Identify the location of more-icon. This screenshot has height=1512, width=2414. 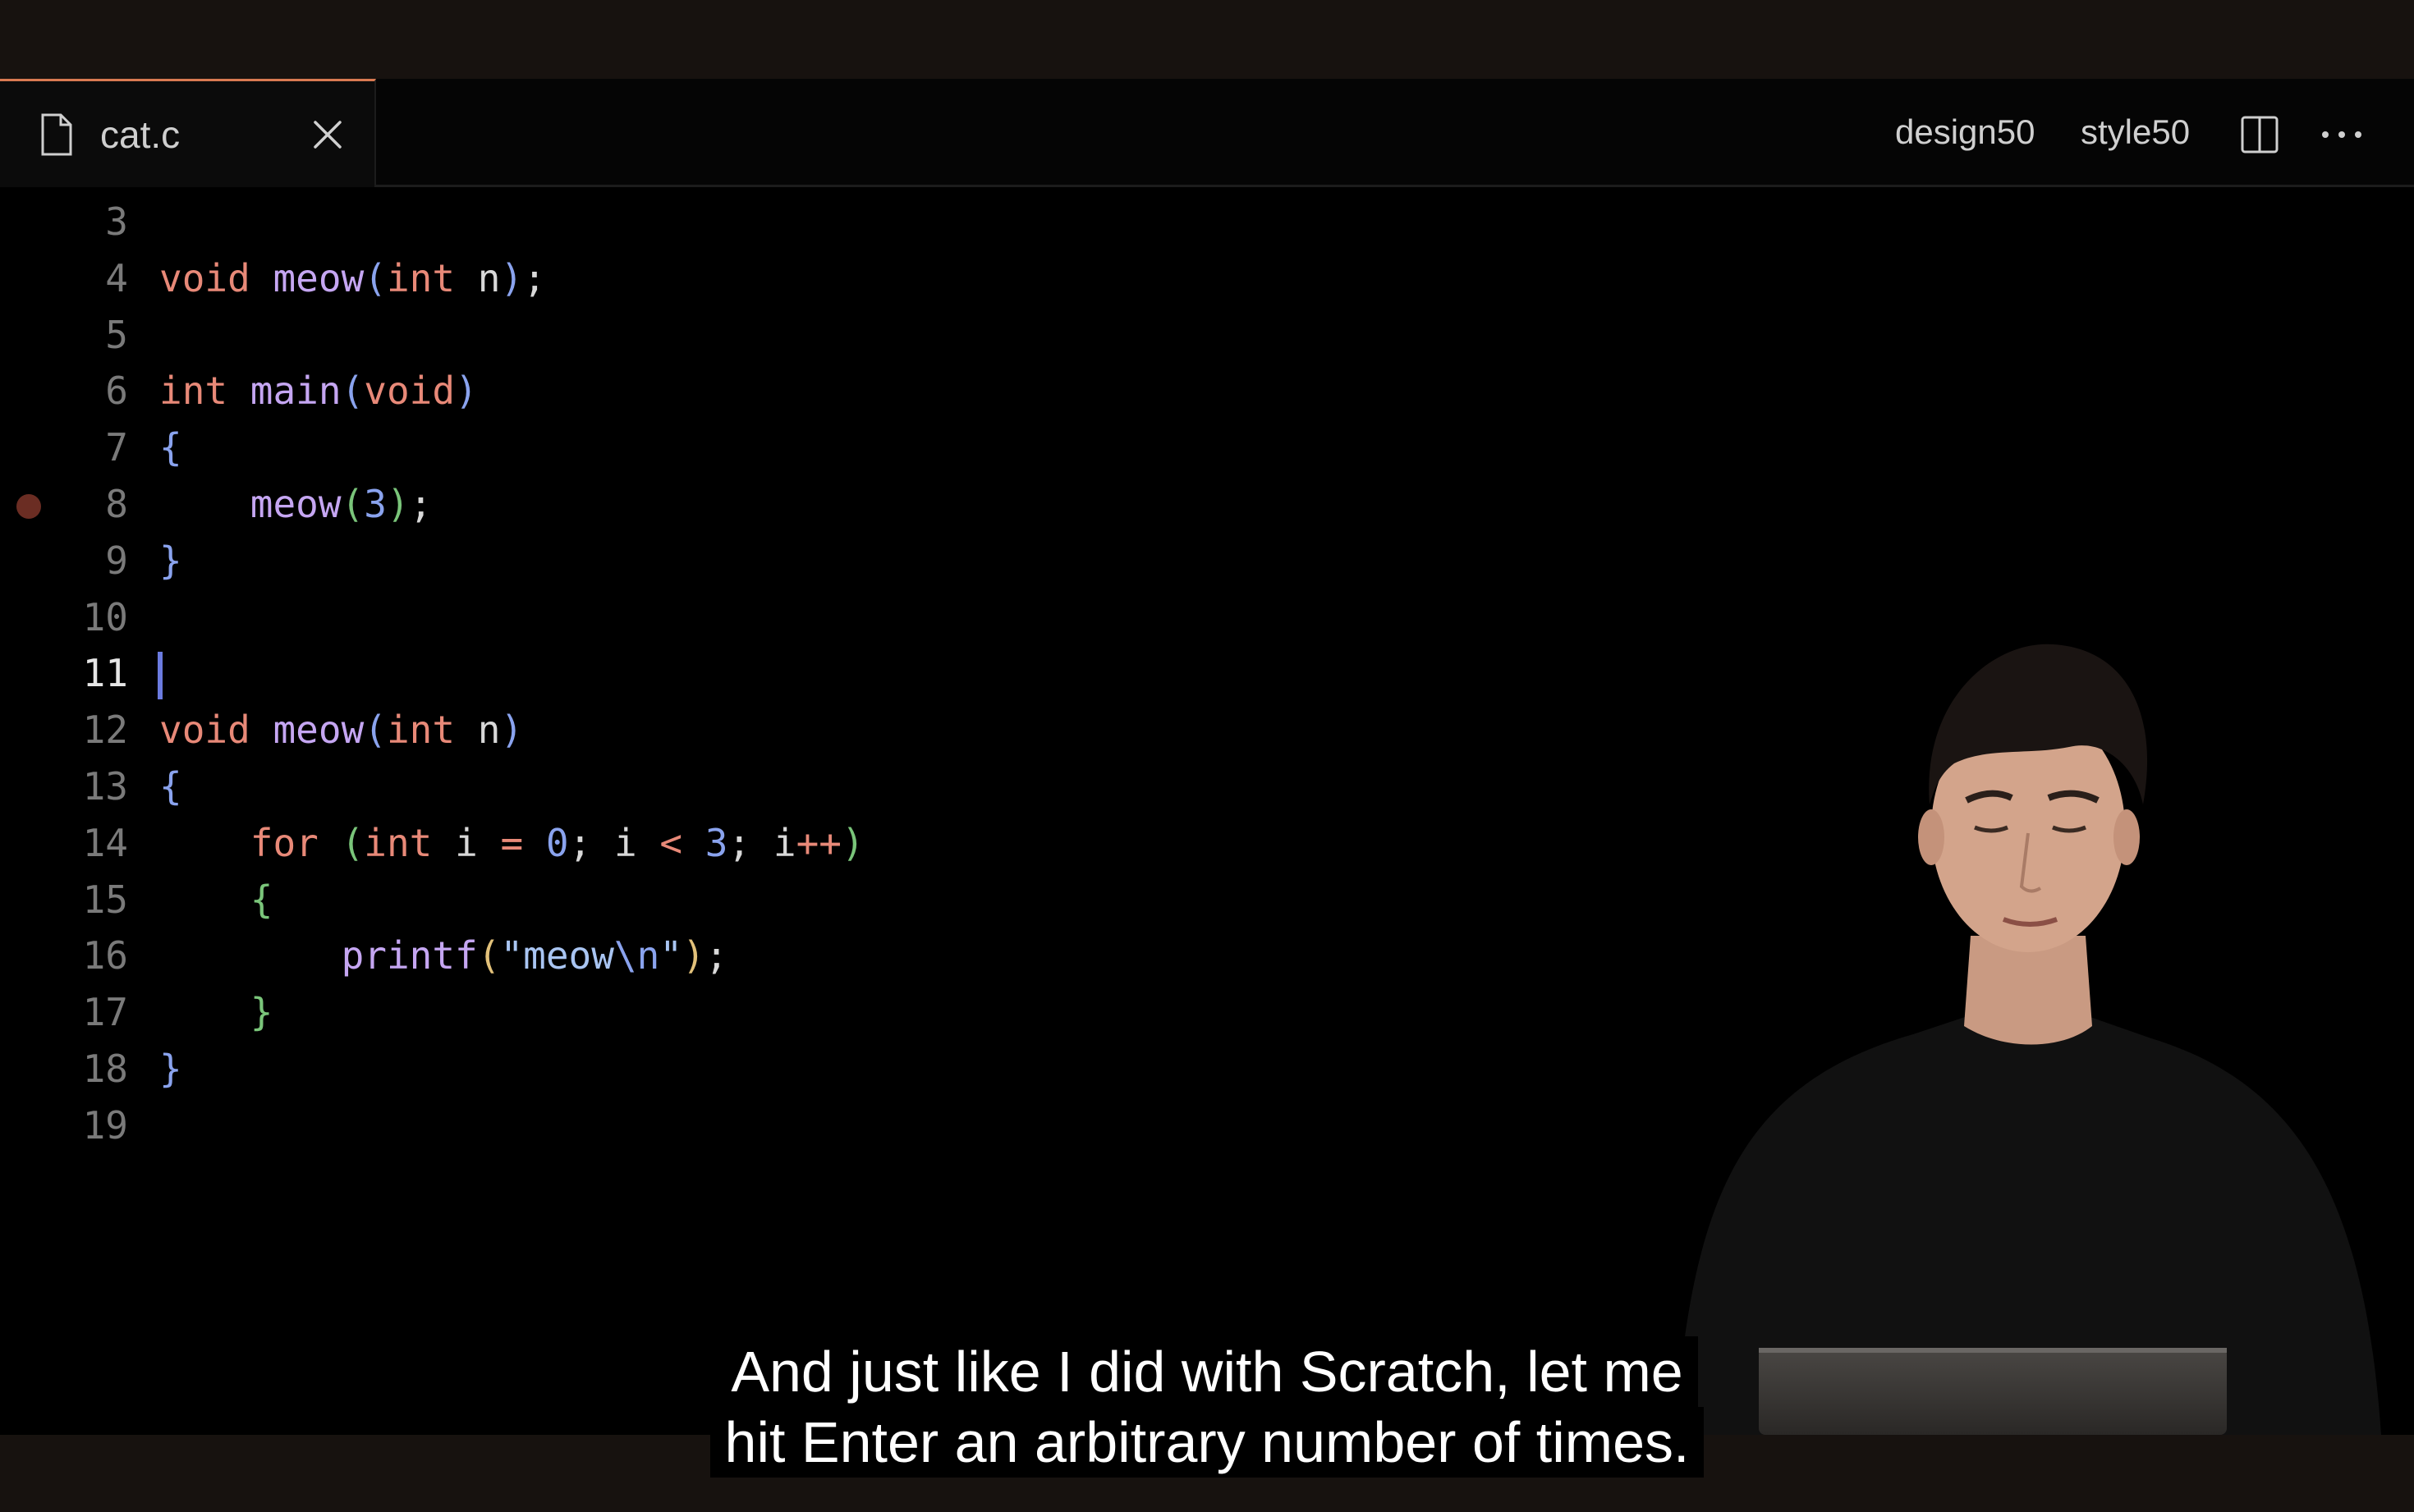
(2342, 134).